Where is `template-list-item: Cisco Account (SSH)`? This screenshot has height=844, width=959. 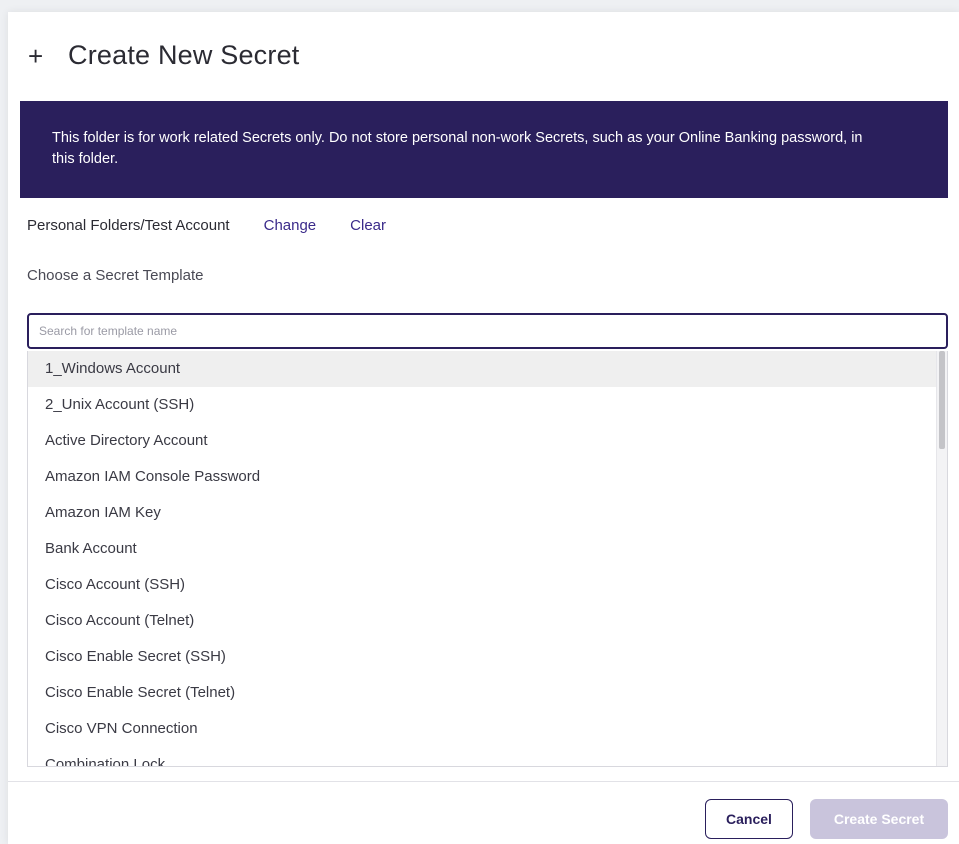
template-list-item: Cisco Account (SSH) is located at coordinates (483, 585).